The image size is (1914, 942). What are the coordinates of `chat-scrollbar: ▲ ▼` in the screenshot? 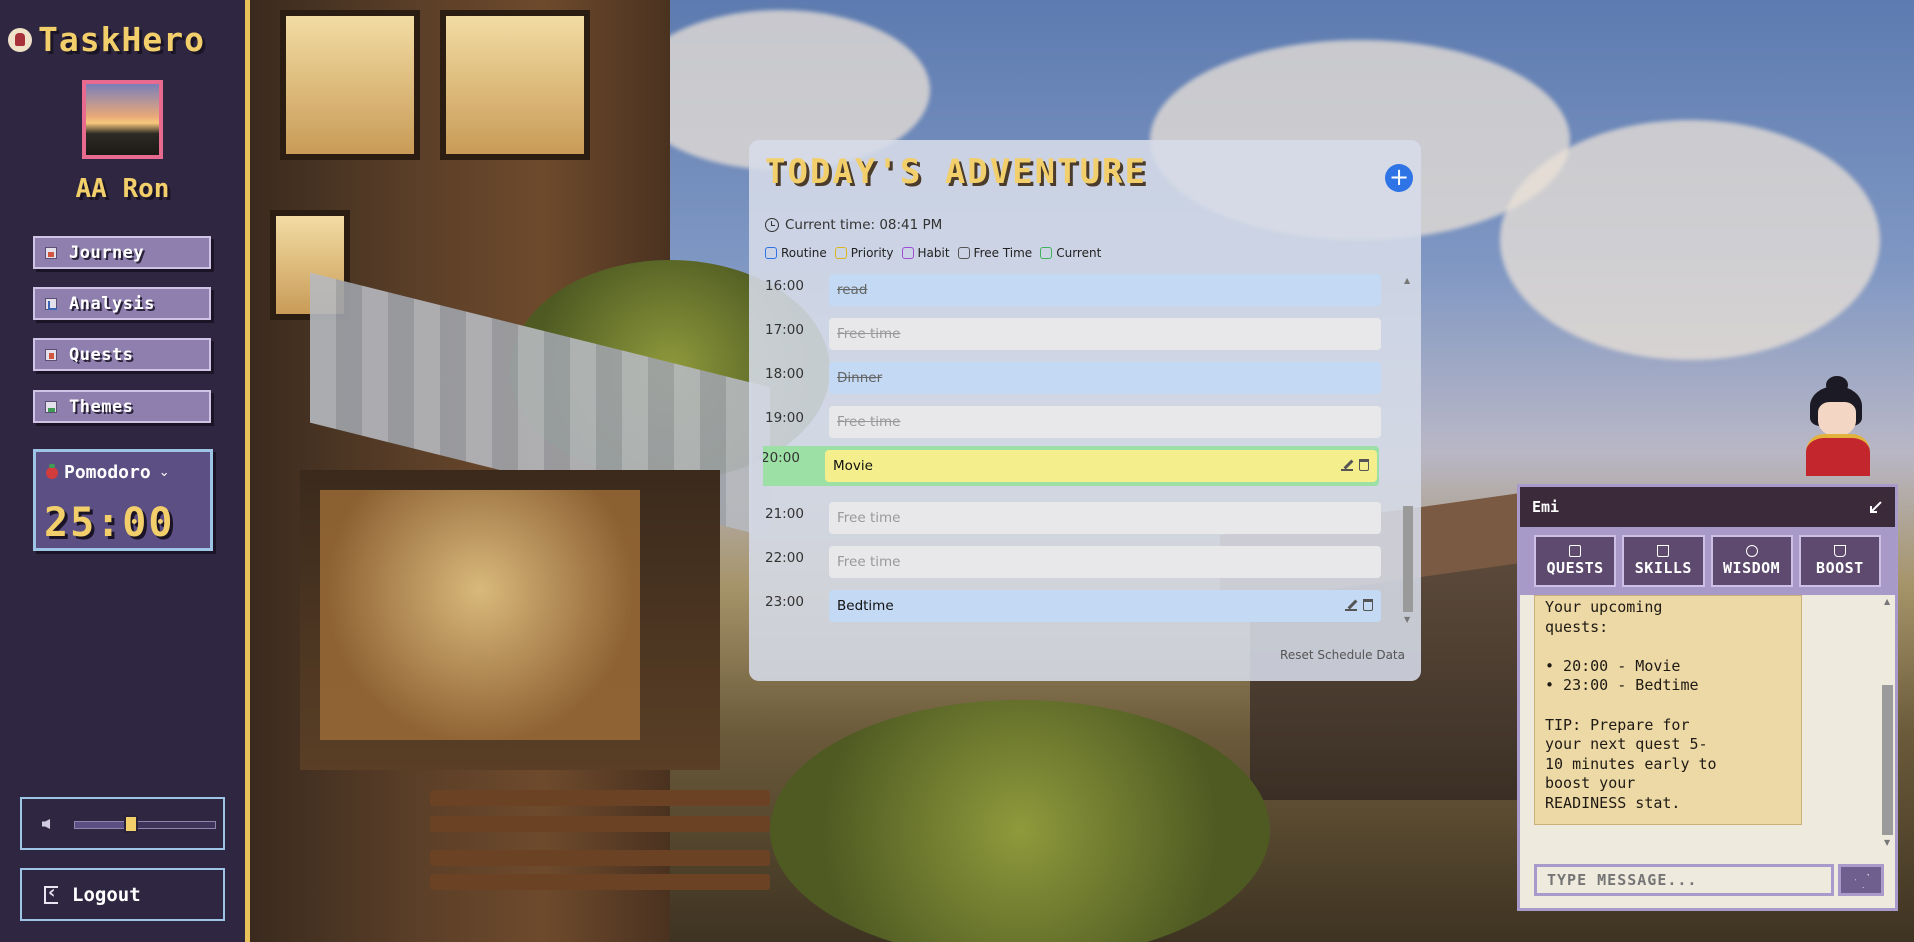 It's located at (1887, 722).